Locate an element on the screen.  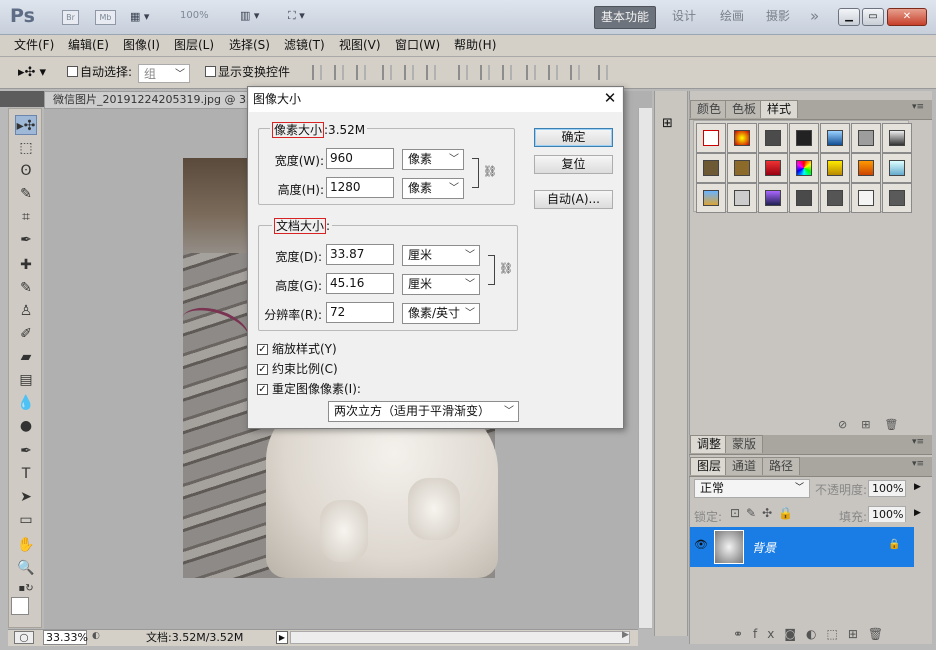
distribute-vcenter-icon is located at coordinates (485, 72).